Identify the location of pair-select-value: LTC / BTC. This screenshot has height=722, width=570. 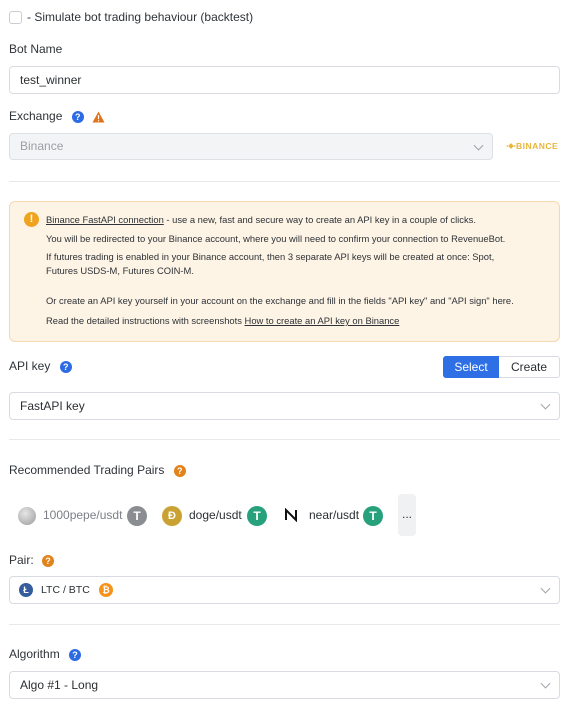
(65, 590).